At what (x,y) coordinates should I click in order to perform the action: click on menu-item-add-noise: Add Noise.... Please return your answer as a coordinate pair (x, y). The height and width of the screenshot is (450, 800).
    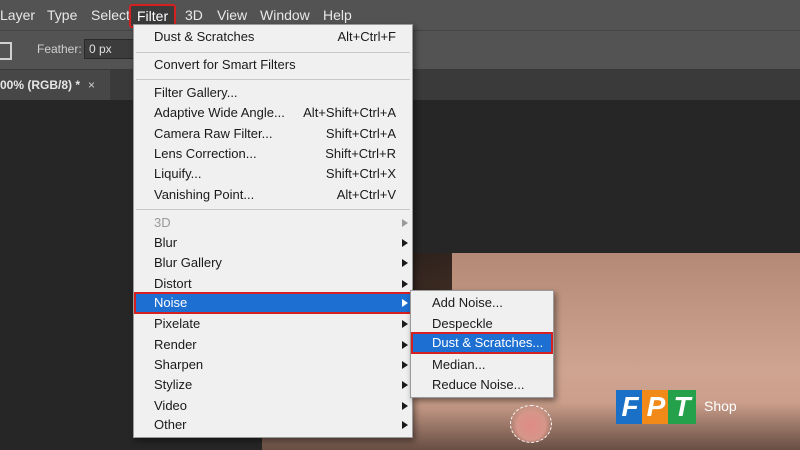
    Looking at the image, I should click on (482, 303).